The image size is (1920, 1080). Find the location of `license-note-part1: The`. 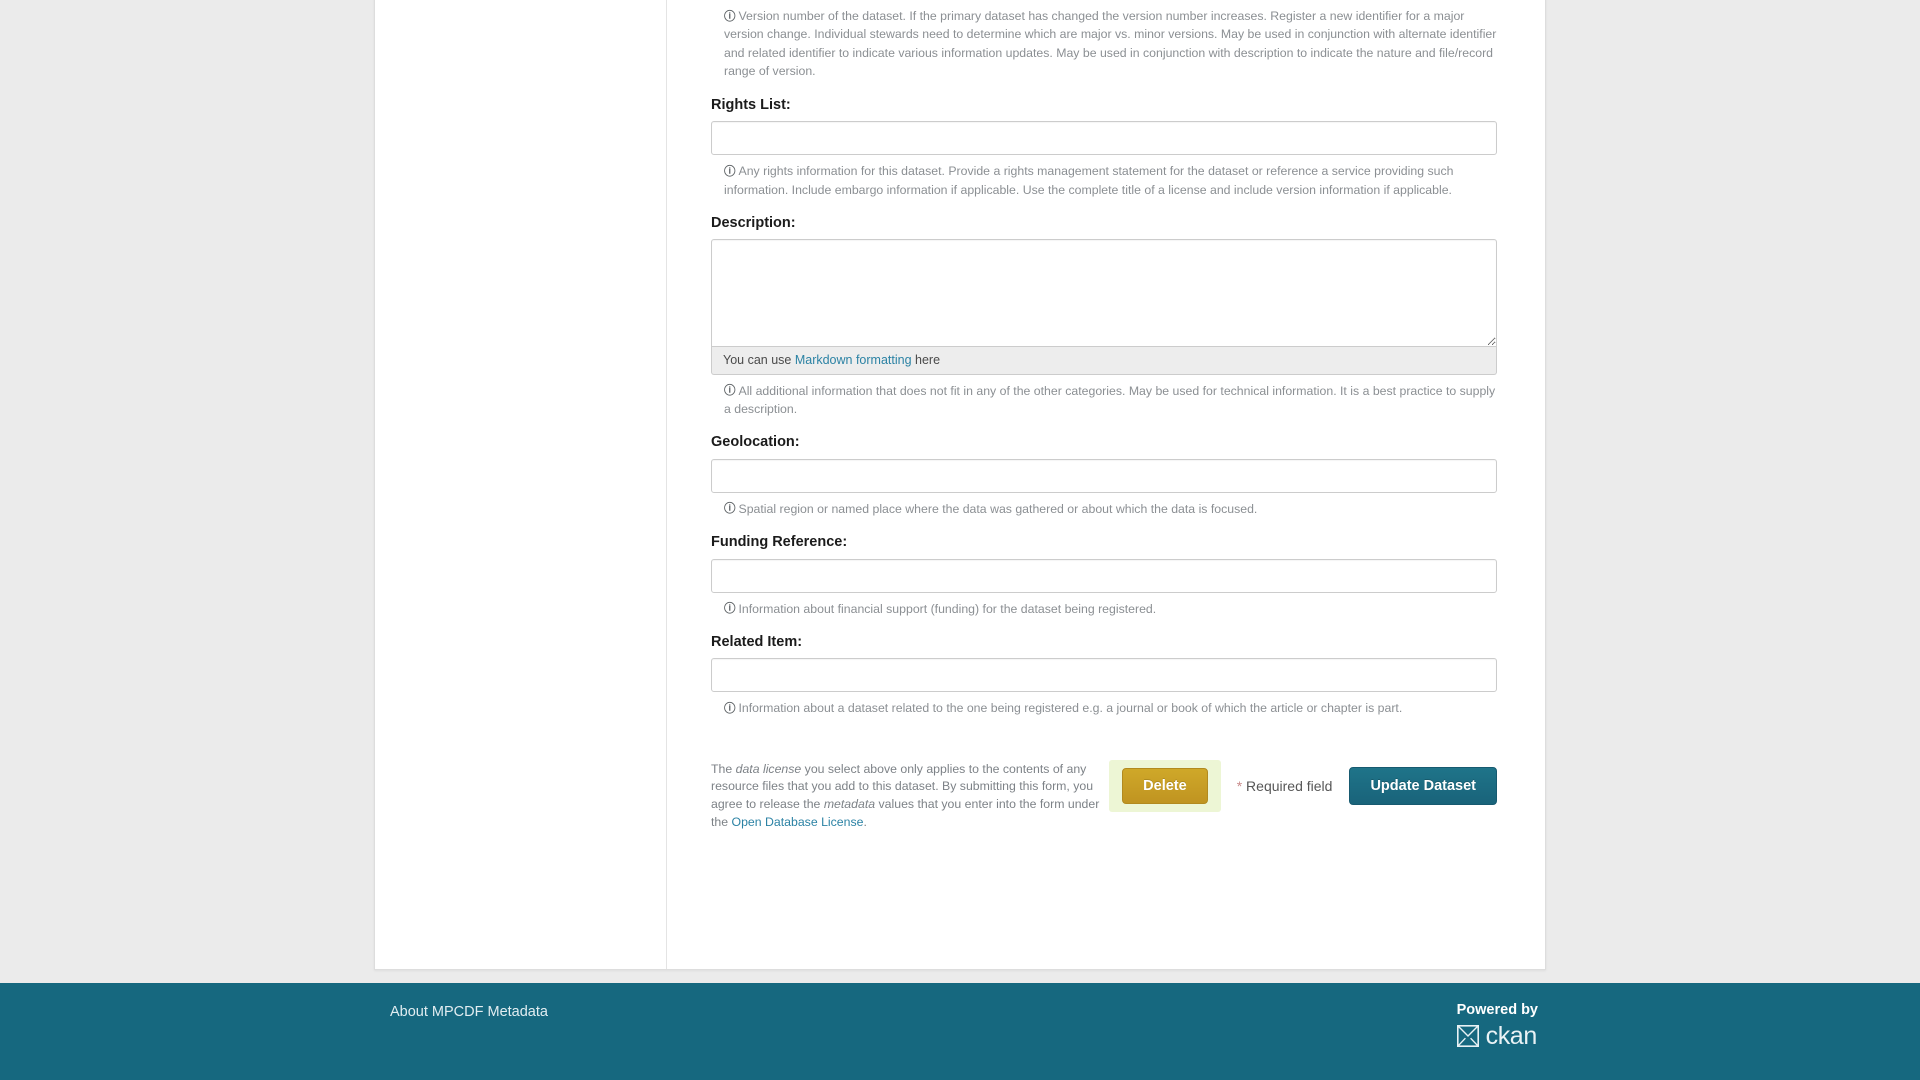

license-note-part1: The is located at coordinates (723, 768).